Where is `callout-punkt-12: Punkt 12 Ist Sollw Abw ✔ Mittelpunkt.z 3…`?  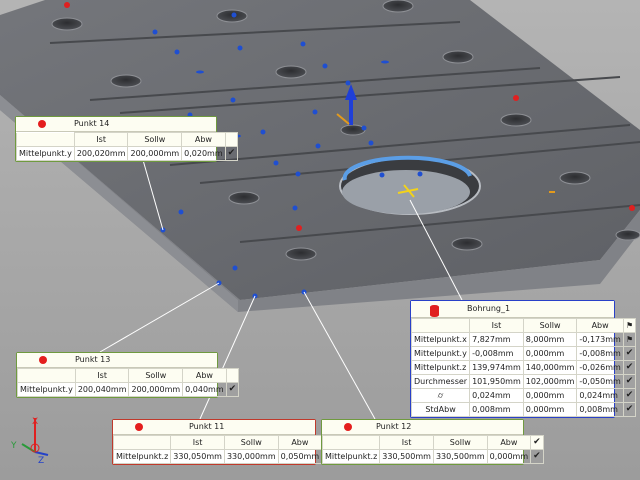
callout-punkt-12: Punkt 12 Ist Sollw Abw ✔ Mittelpunkt.z 3… is located at coordinates (432, 442).